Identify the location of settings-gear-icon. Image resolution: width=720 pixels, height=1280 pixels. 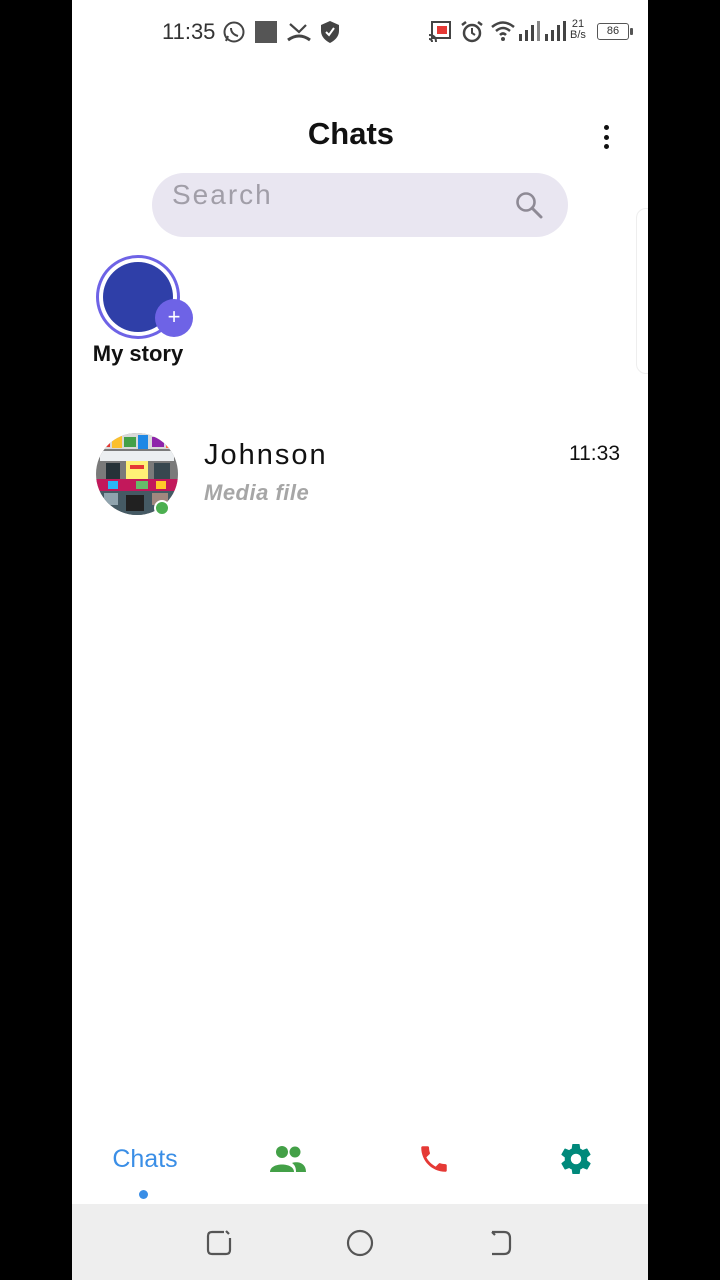
(576, 1159).